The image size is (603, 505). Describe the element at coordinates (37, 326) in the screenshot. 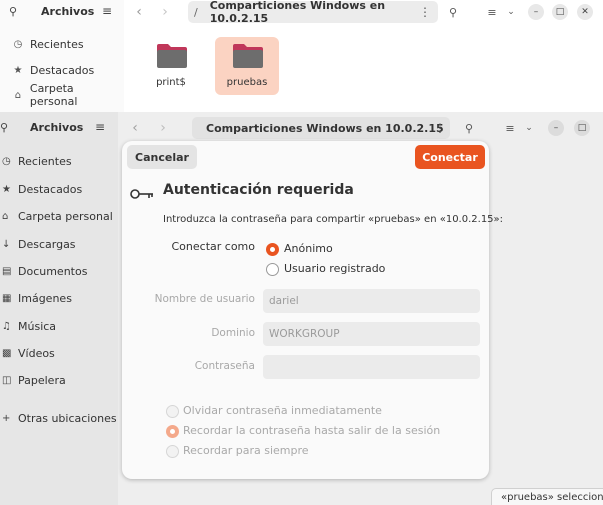

I see `sidebar-item-label: Música` at that location.